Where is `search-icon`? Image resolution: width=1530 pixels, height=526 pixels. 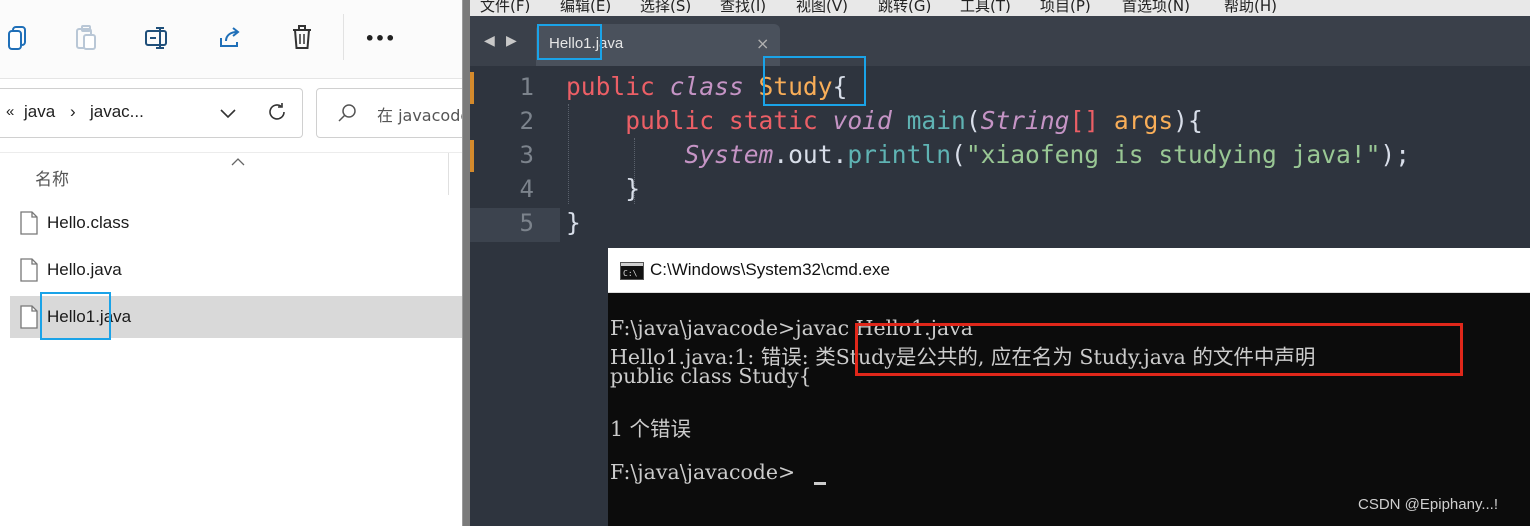 search-icon is located at coordinates (347, 115).